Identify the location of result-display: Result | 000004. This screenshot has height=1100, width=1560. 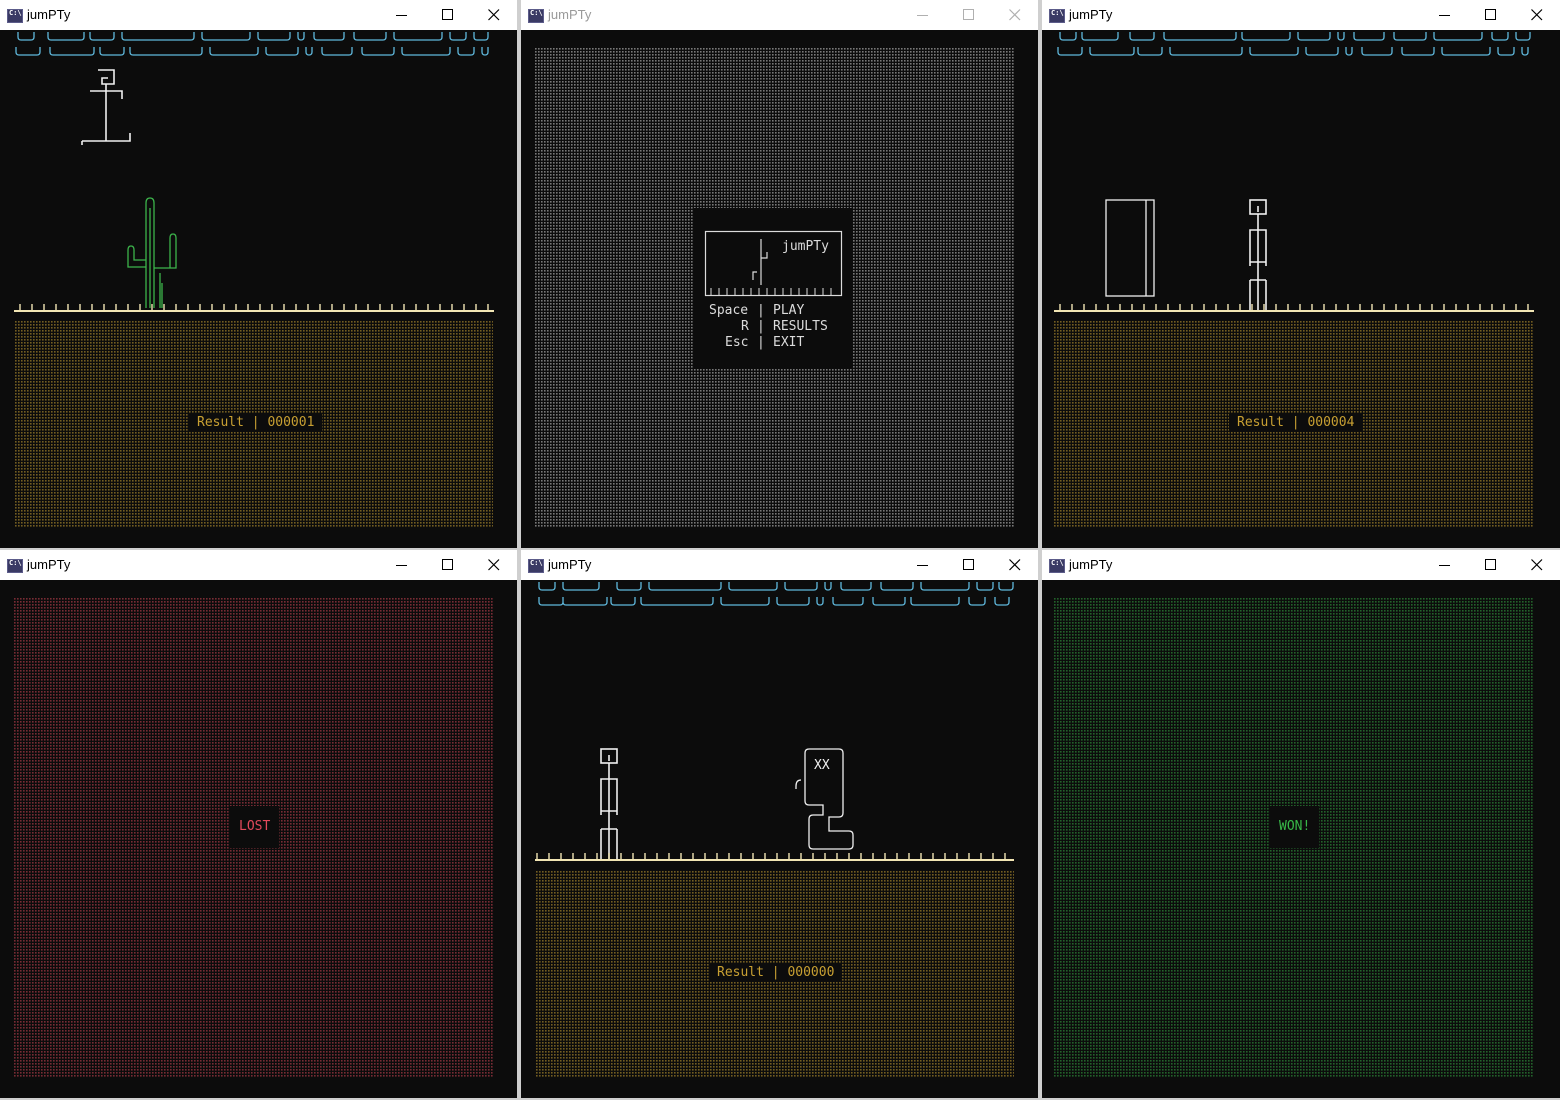
(1296, 422).